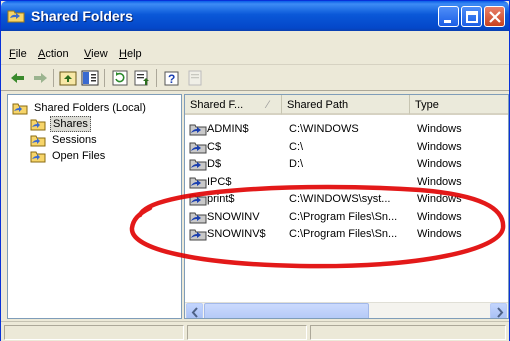 This screenshot has width=510, height=341. Describe the element at coordinates (427, 105) in the screenshot. I see `column-header-label: Type` at that location.